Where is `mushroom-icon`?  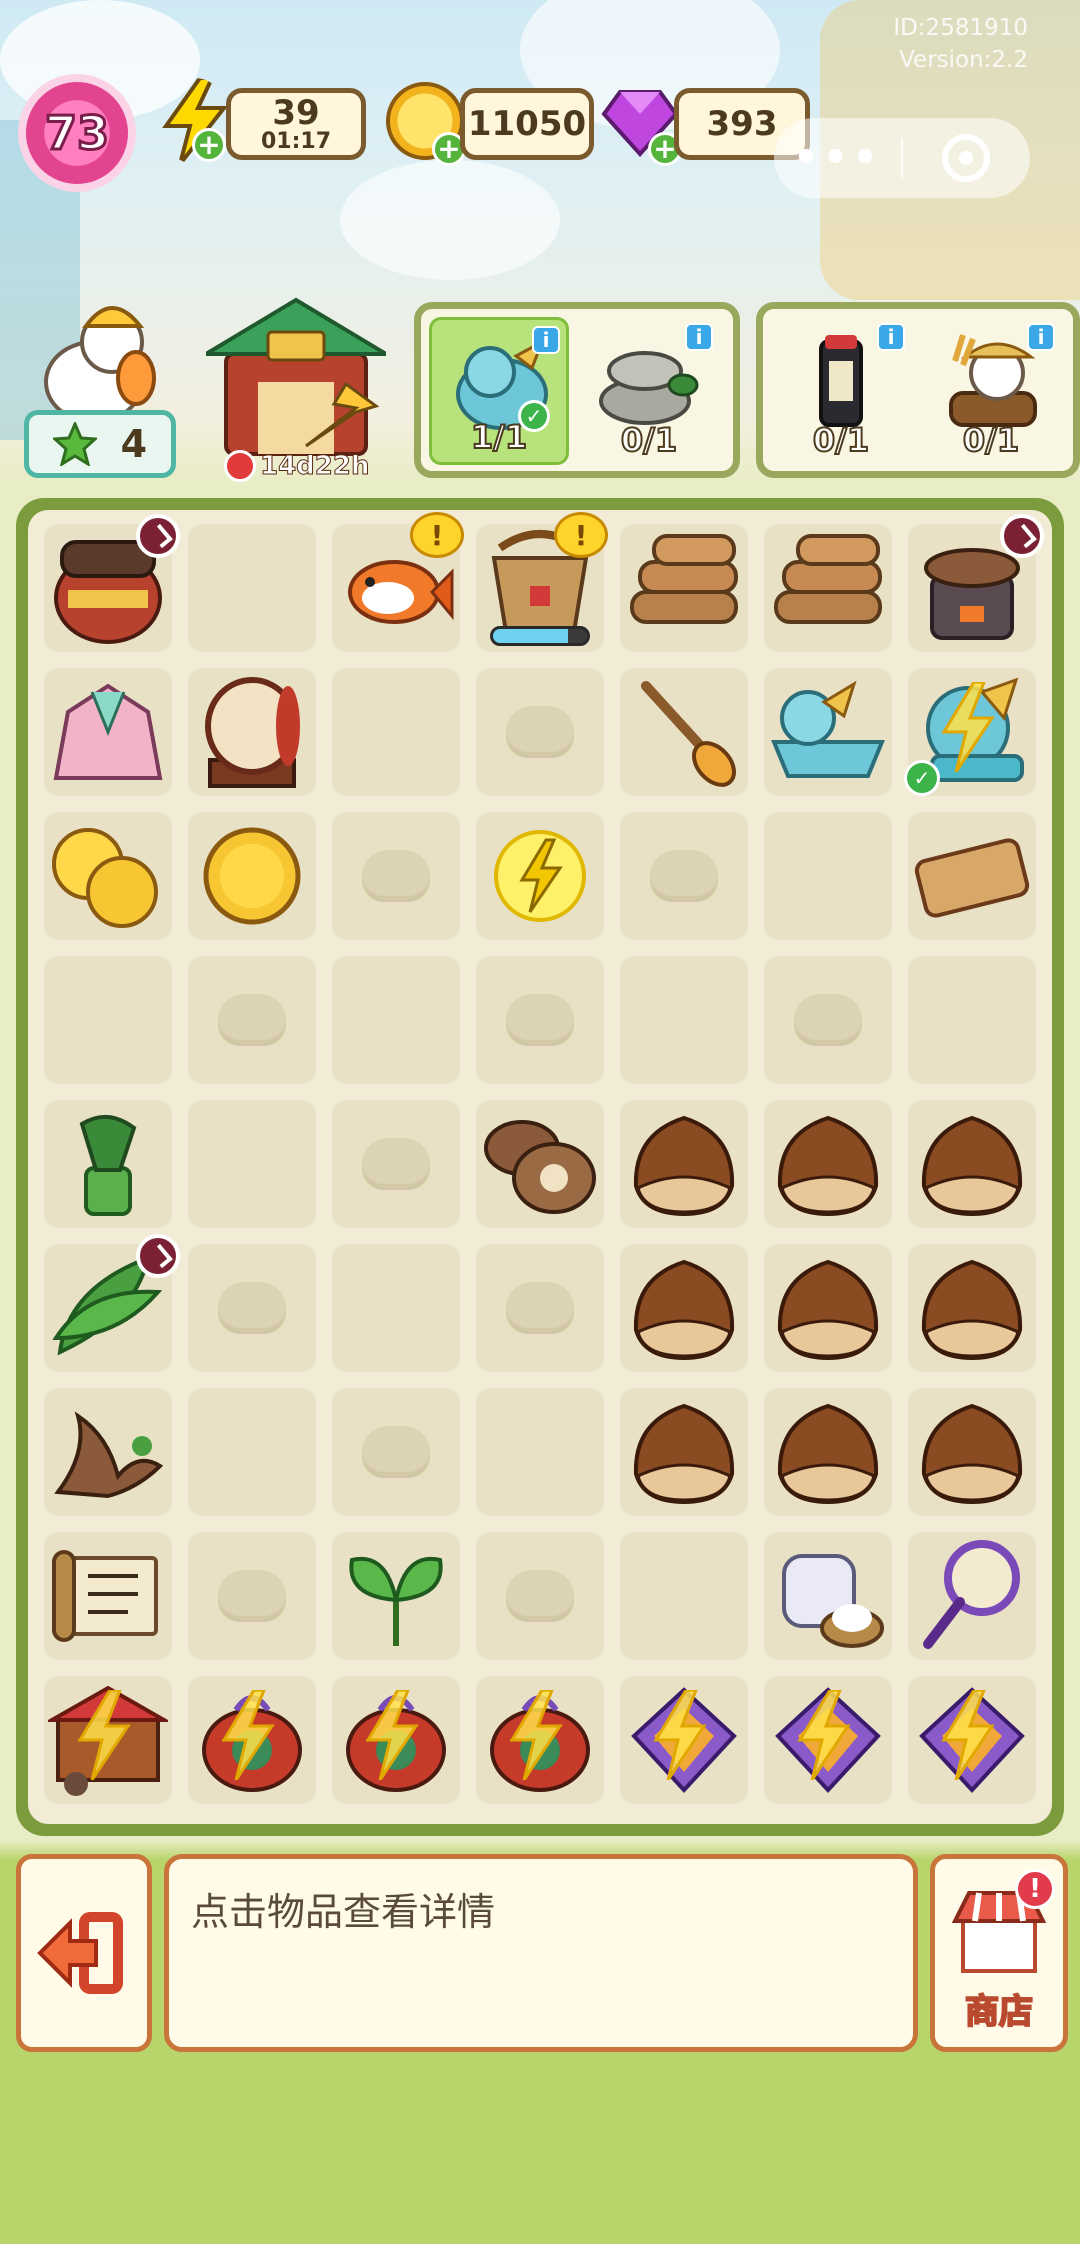 mushroom-icon is located at coordinates (540, 1167).